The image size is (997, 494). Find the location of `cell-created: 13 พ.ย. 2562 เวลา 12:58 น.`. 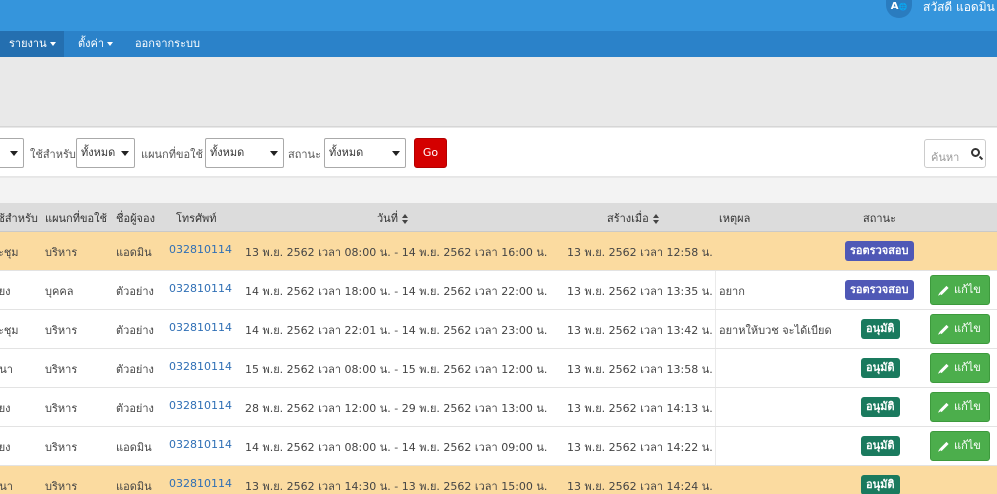

cell-created: 13 พ.ย. 2562 เวลา 12:58 น. is located at coordinates (640, 252).